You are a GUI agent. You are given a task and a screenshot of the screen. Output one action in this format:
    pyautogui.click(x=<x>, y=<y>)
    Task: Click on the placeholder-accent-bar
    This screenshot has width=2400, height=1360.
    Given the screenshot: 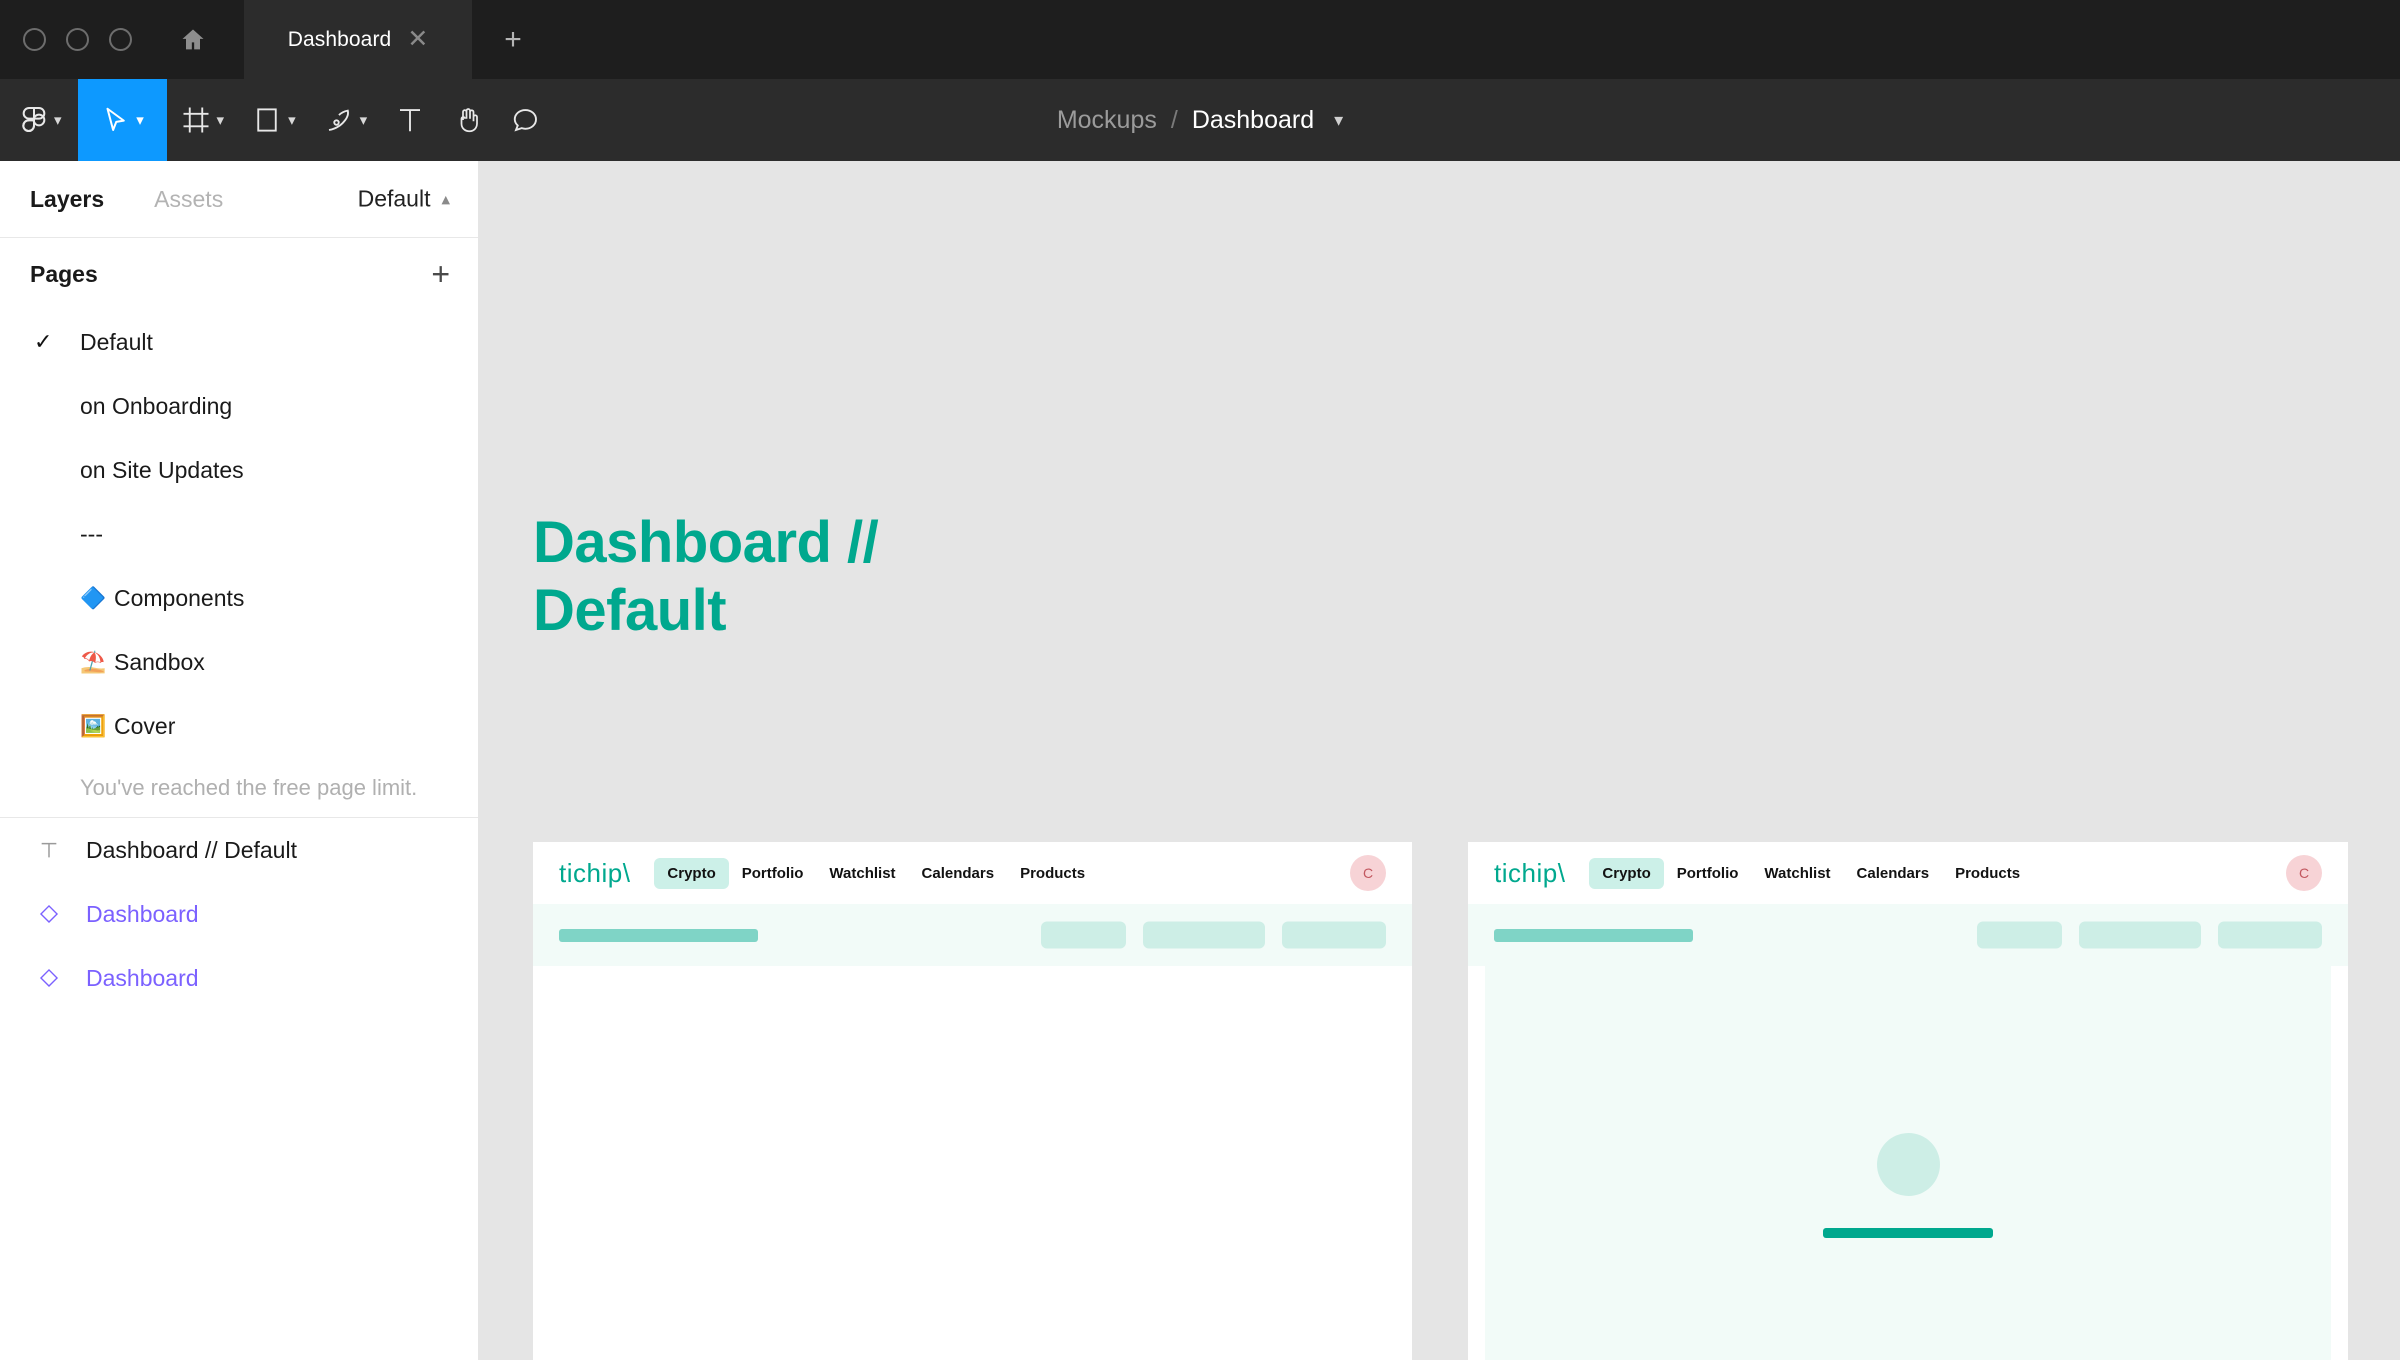 What is the action you would take?
    pyautogui.click(x=1908, y=1232)
    